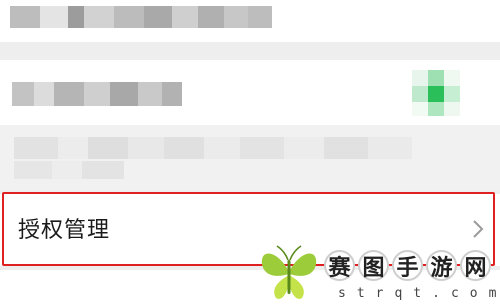  I want to click on watermark-characters: 赛 图 手 游 网, so click(407, 265).